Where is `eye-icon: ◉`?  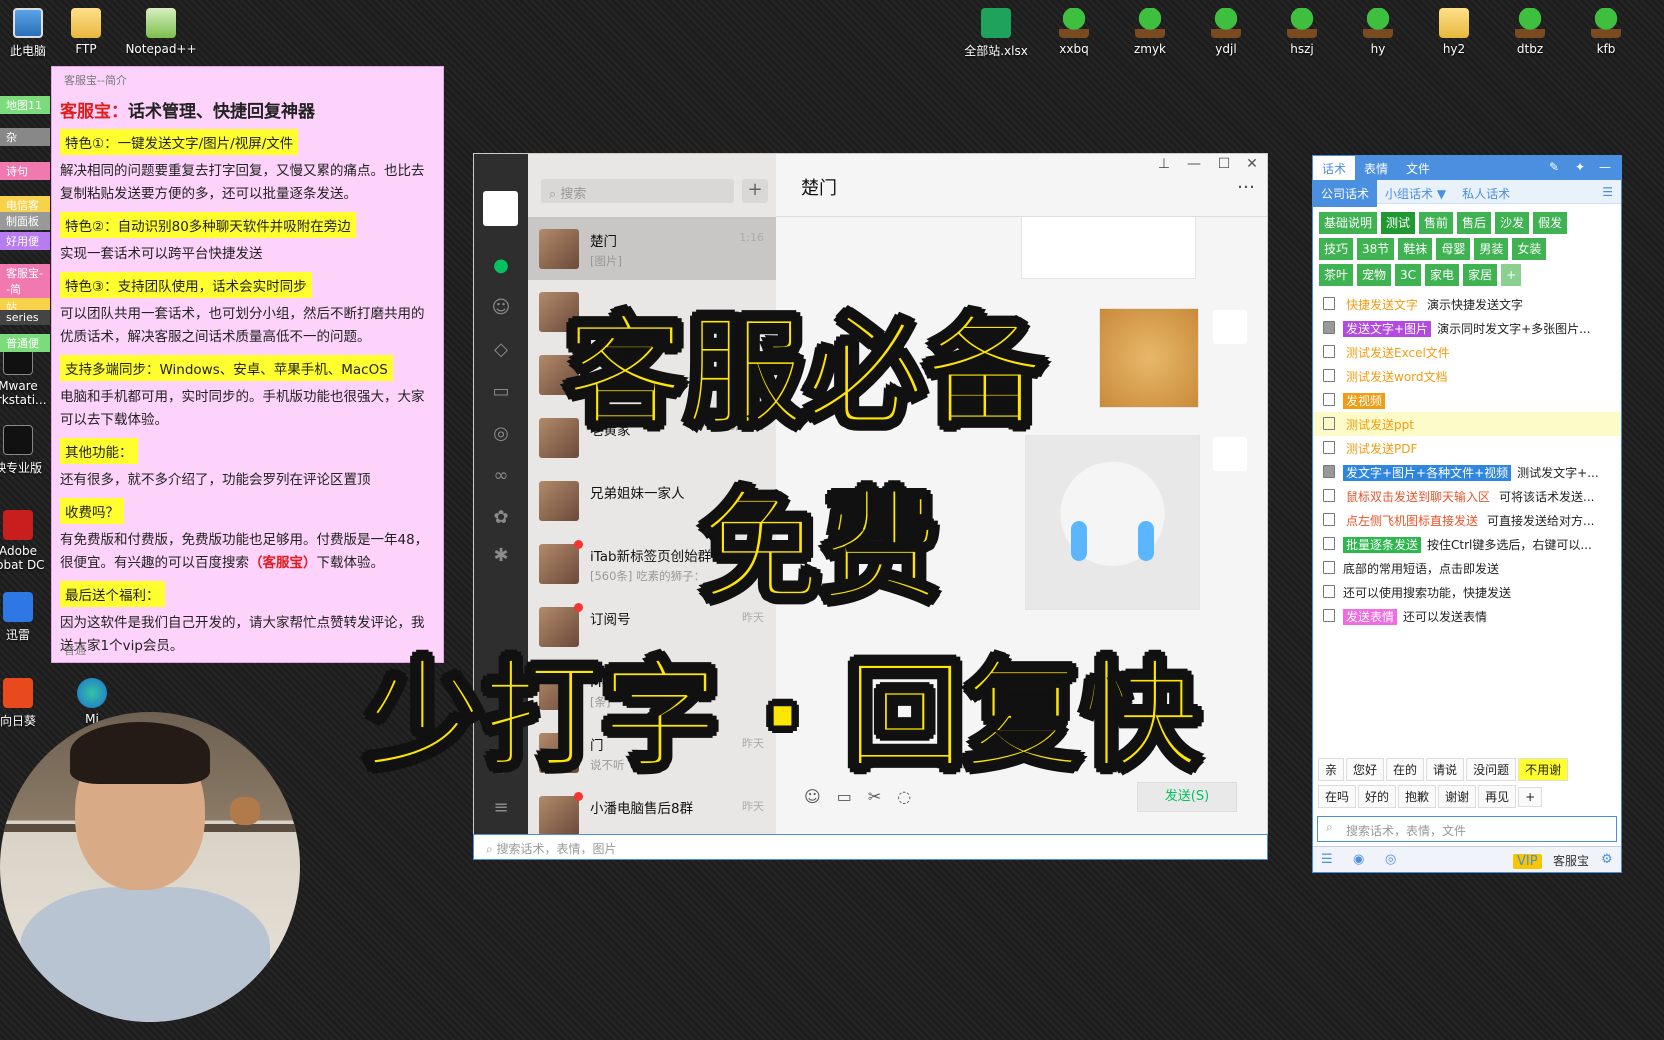
eye-icon: ◉ is located at coordinates (1358, 859).